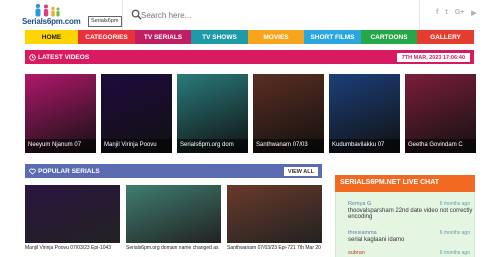  What do you see at coordinates (288, 113) in the screenshot?
I see `video-card: Santhwanam 07/03` at bounding box center [288, 113].